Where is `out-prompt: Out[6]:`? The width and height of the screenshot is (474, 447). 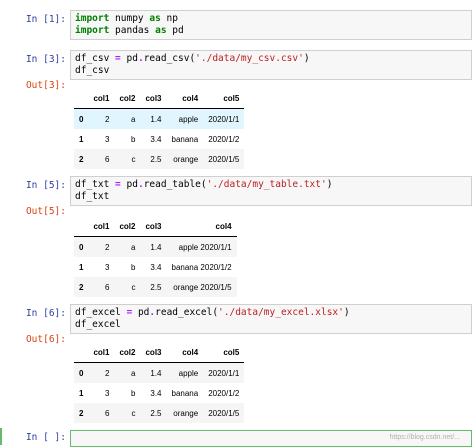 out-prompt: Out[6]: is located at coordinates (45, 339).